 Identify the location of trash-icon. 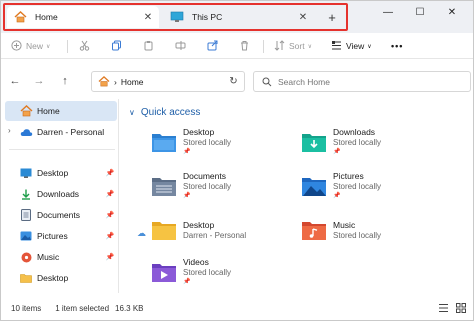
(244, 46).